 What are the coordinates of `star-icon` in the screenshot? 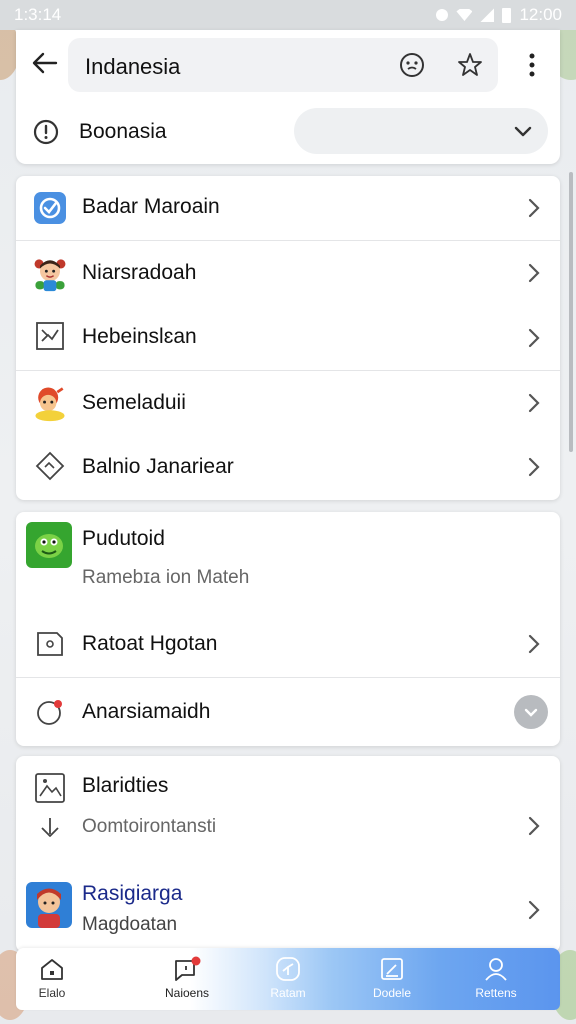 It's located at (470, 64).